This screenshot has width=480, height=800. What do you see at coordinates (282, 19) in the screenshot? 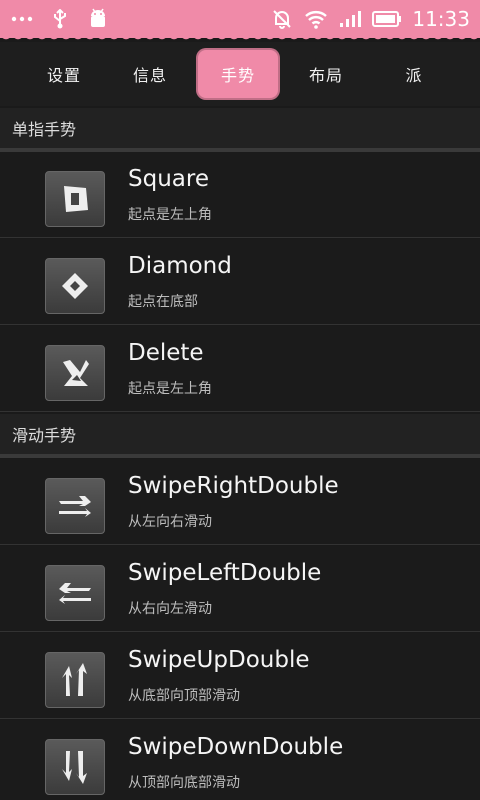
I see `notifications-off-icon` at bounding box center [282, 19].